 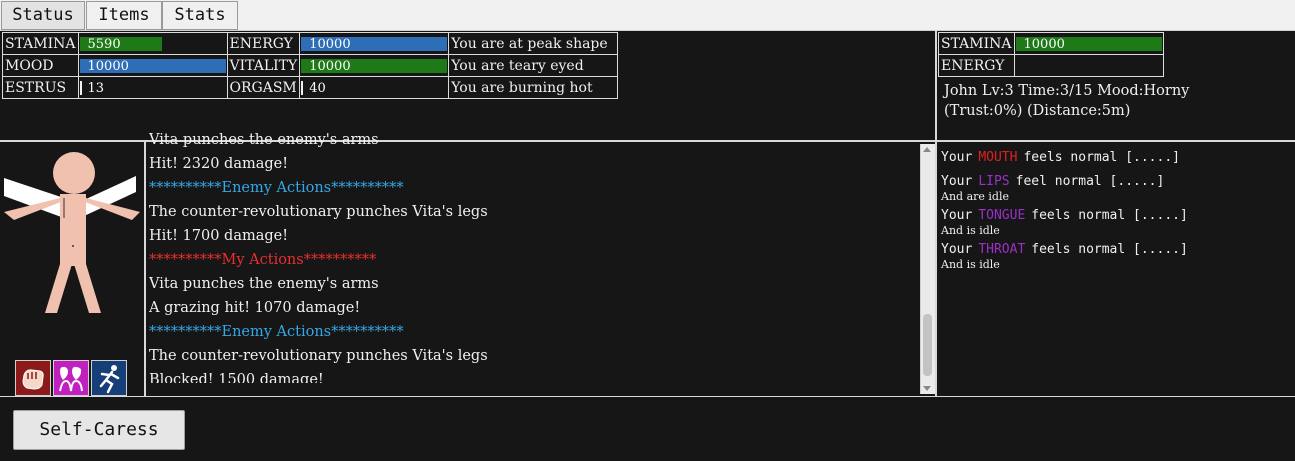 What do you see at coordinates (927, 345) in the screenshot?
I see `scroll-thumb` at bounding box center [927, 345].